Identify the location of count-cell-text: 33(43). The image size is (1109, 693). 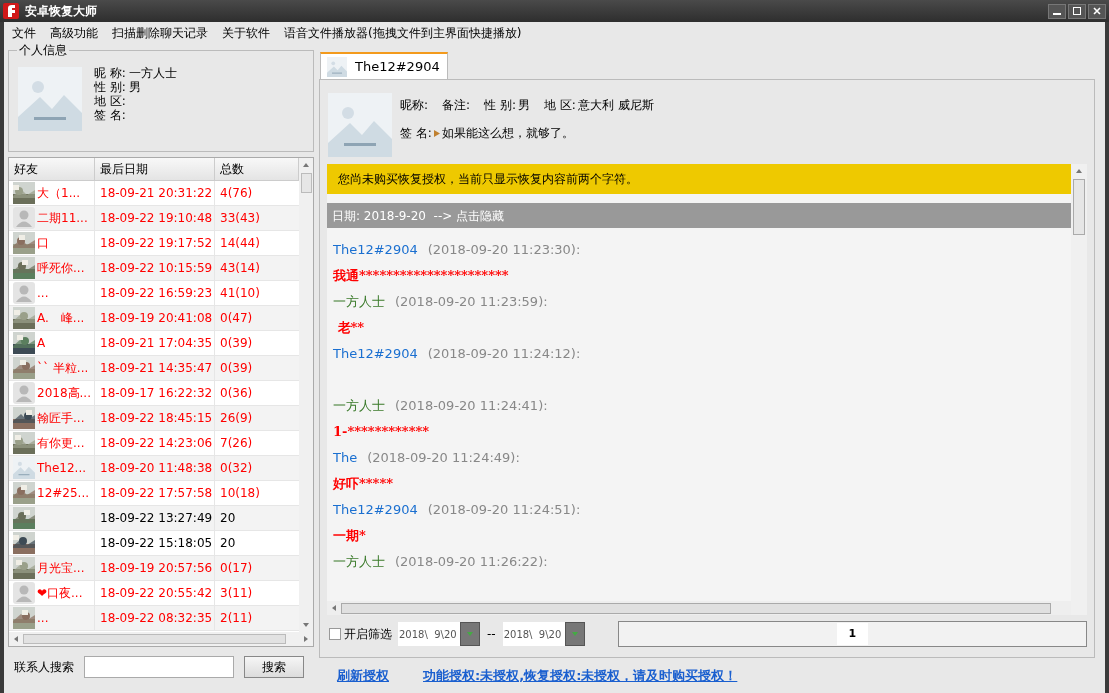
(240, 218).